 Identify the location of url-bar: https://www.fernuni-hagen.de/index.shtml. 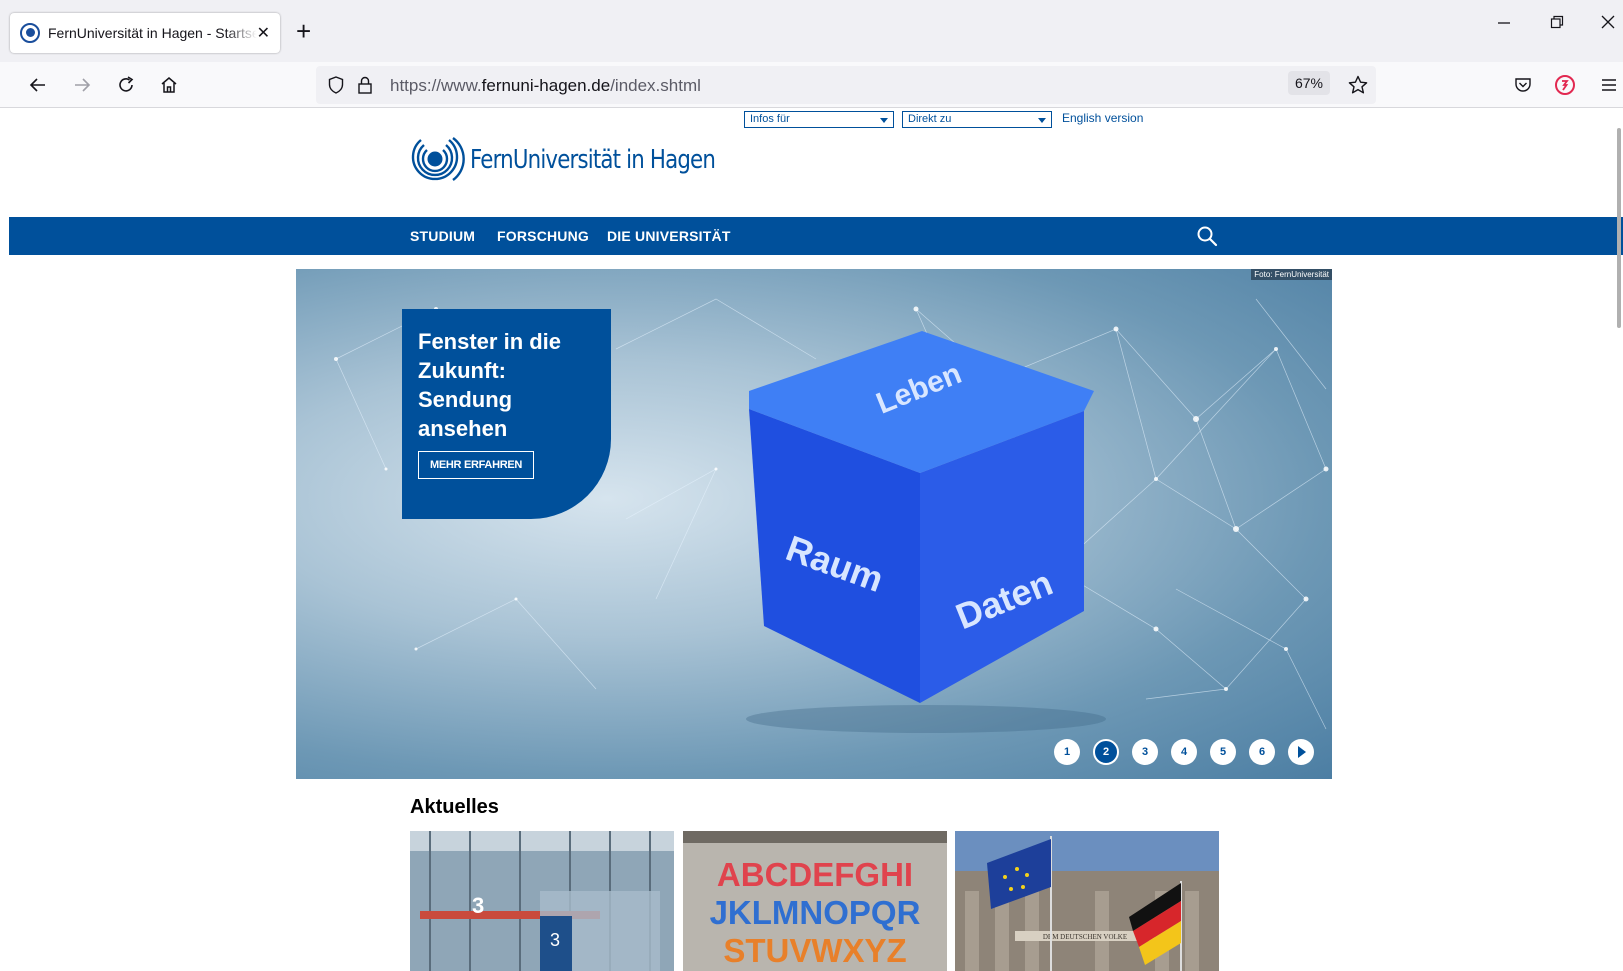
(846, 85).